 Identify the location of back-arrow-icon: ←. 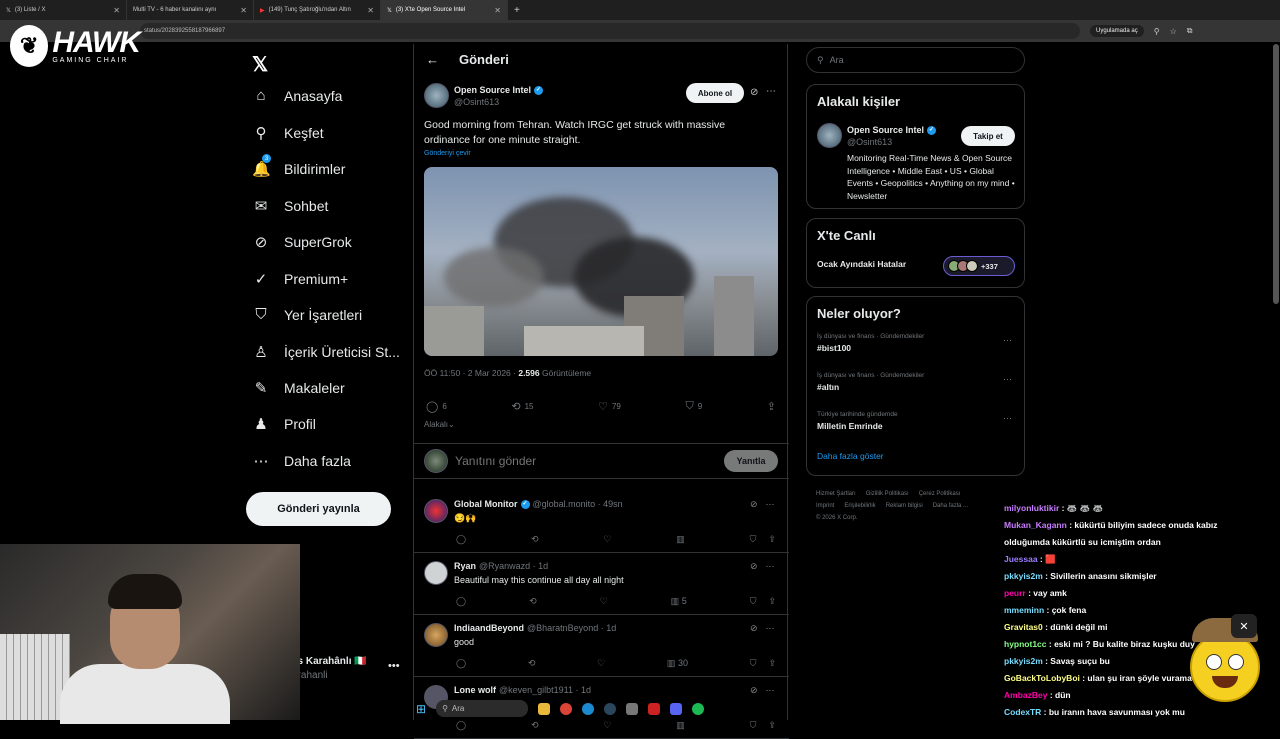
(432, 59).